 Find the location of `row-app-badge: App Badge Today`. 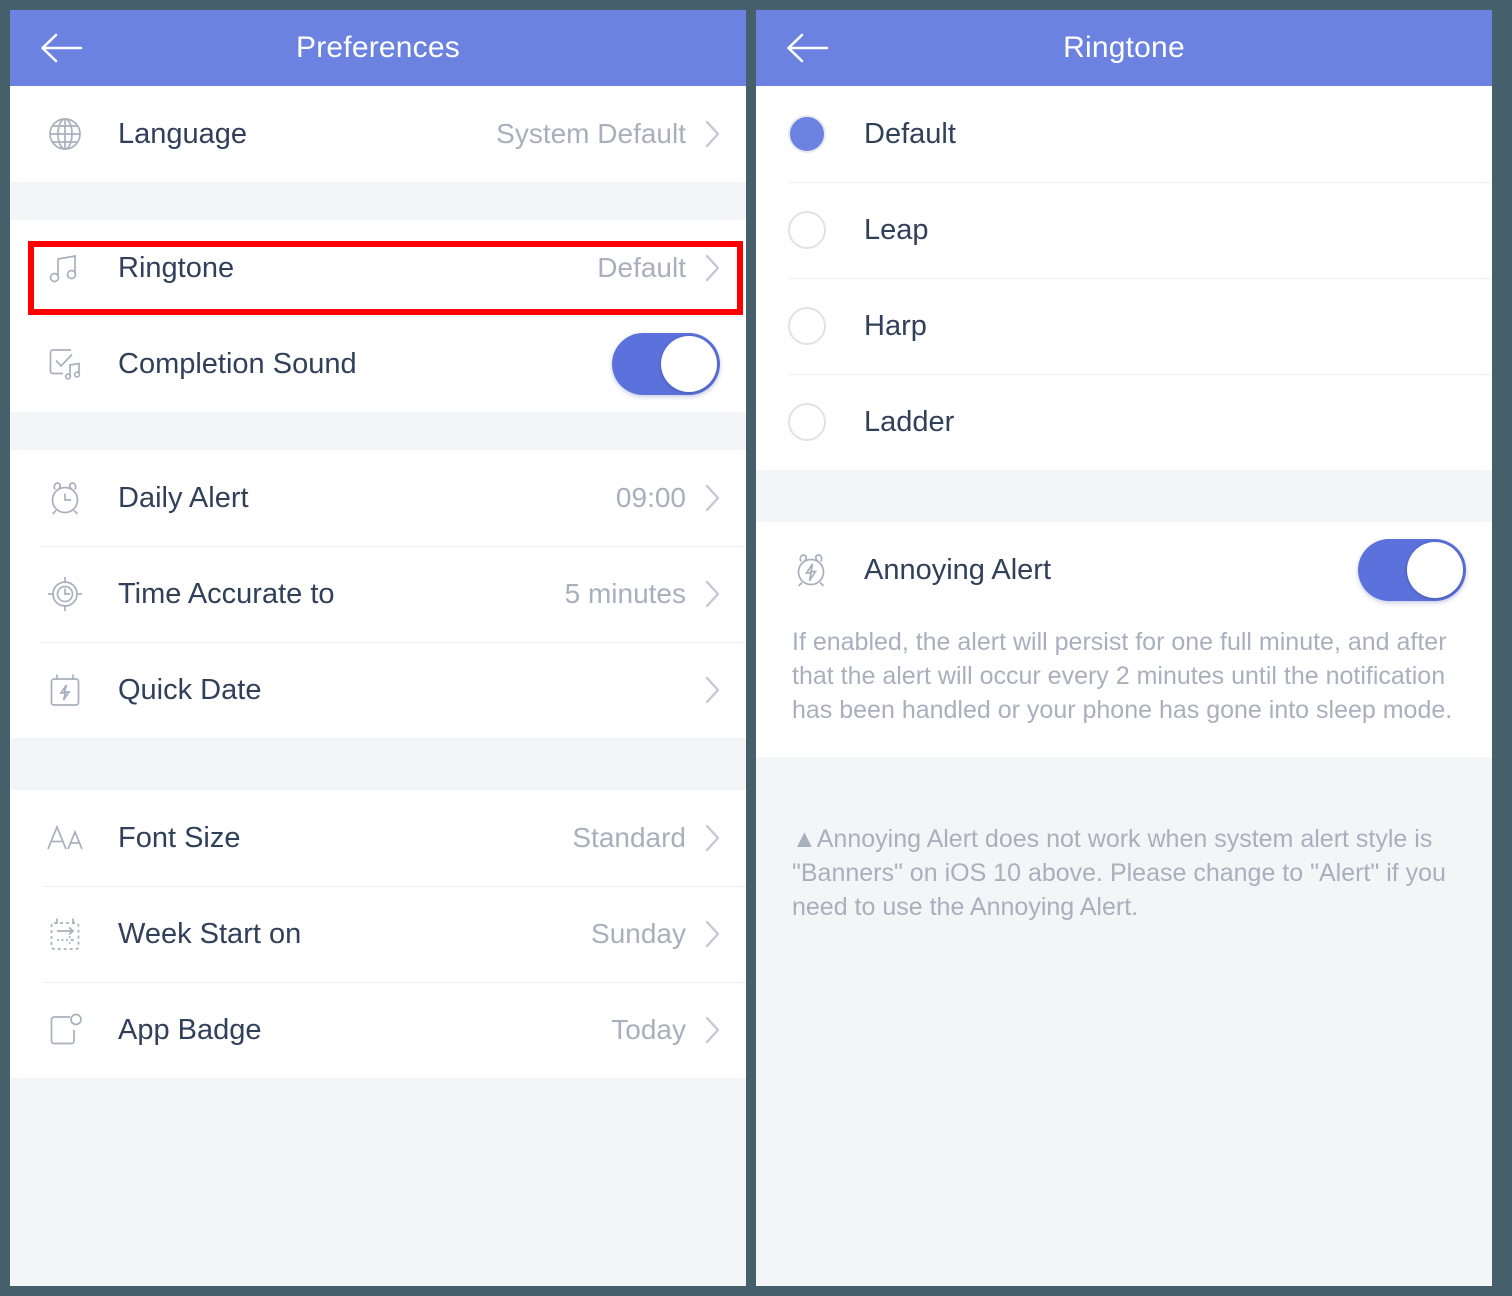

row-app-badge: App Badge Today is located at coordinates (378, 1030).